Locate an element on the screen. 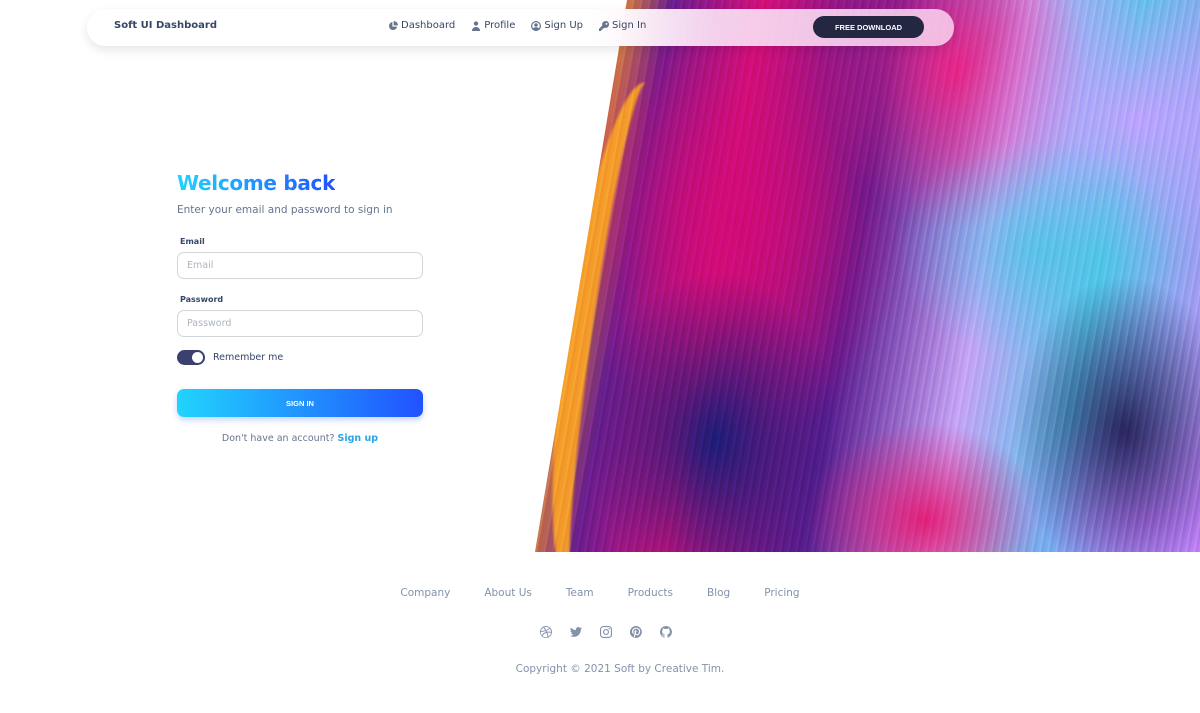 This screenshot has height=713, width=1200. page-title: Welcome back is located at coordinates (256, 183).